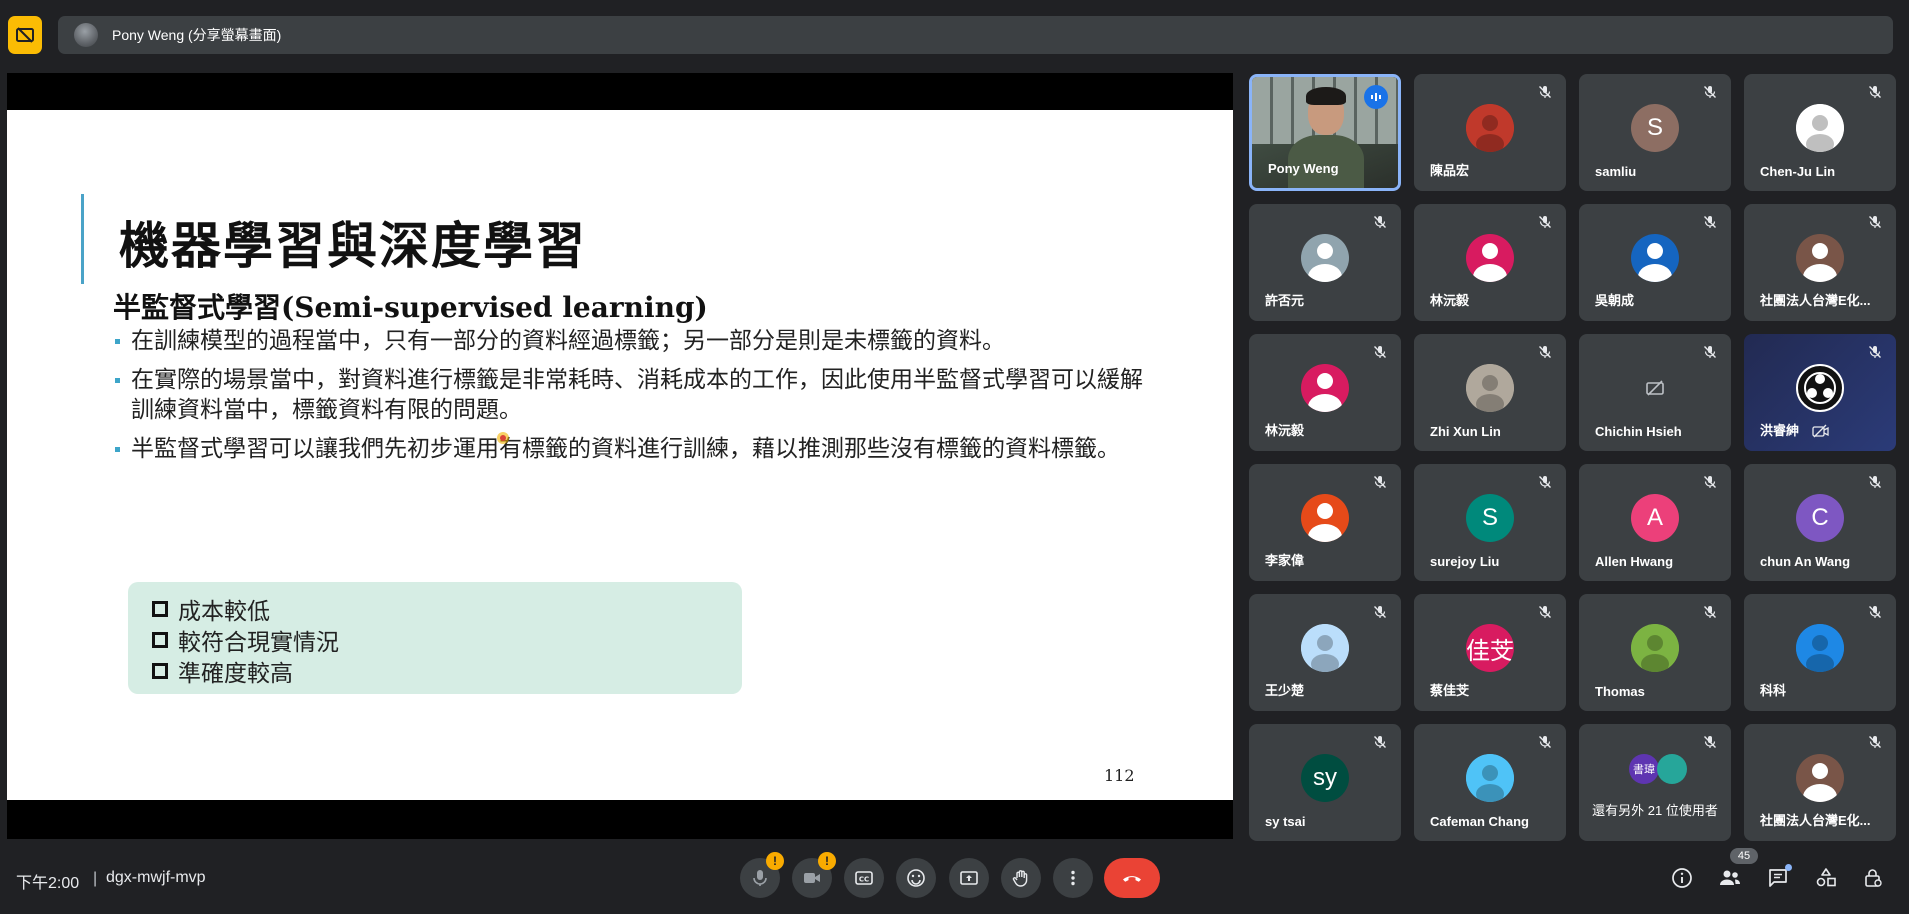 The width and height of the screenshot is (1909, 914). Describe the element at coordinates (224, 612) in the screenshot. I see `callout-text: 成本較低` at that location.